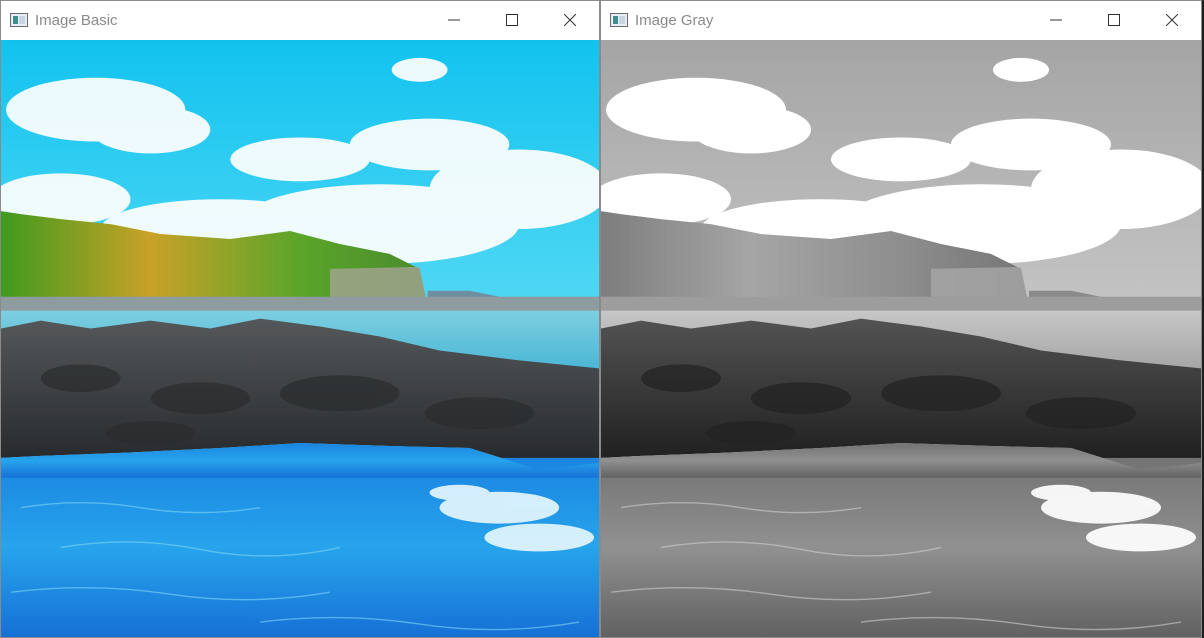  What do you see at coordinates (901, 20) in the screenshot?
I see `title-bar: Image Gray` at bounding box center [901, 20].